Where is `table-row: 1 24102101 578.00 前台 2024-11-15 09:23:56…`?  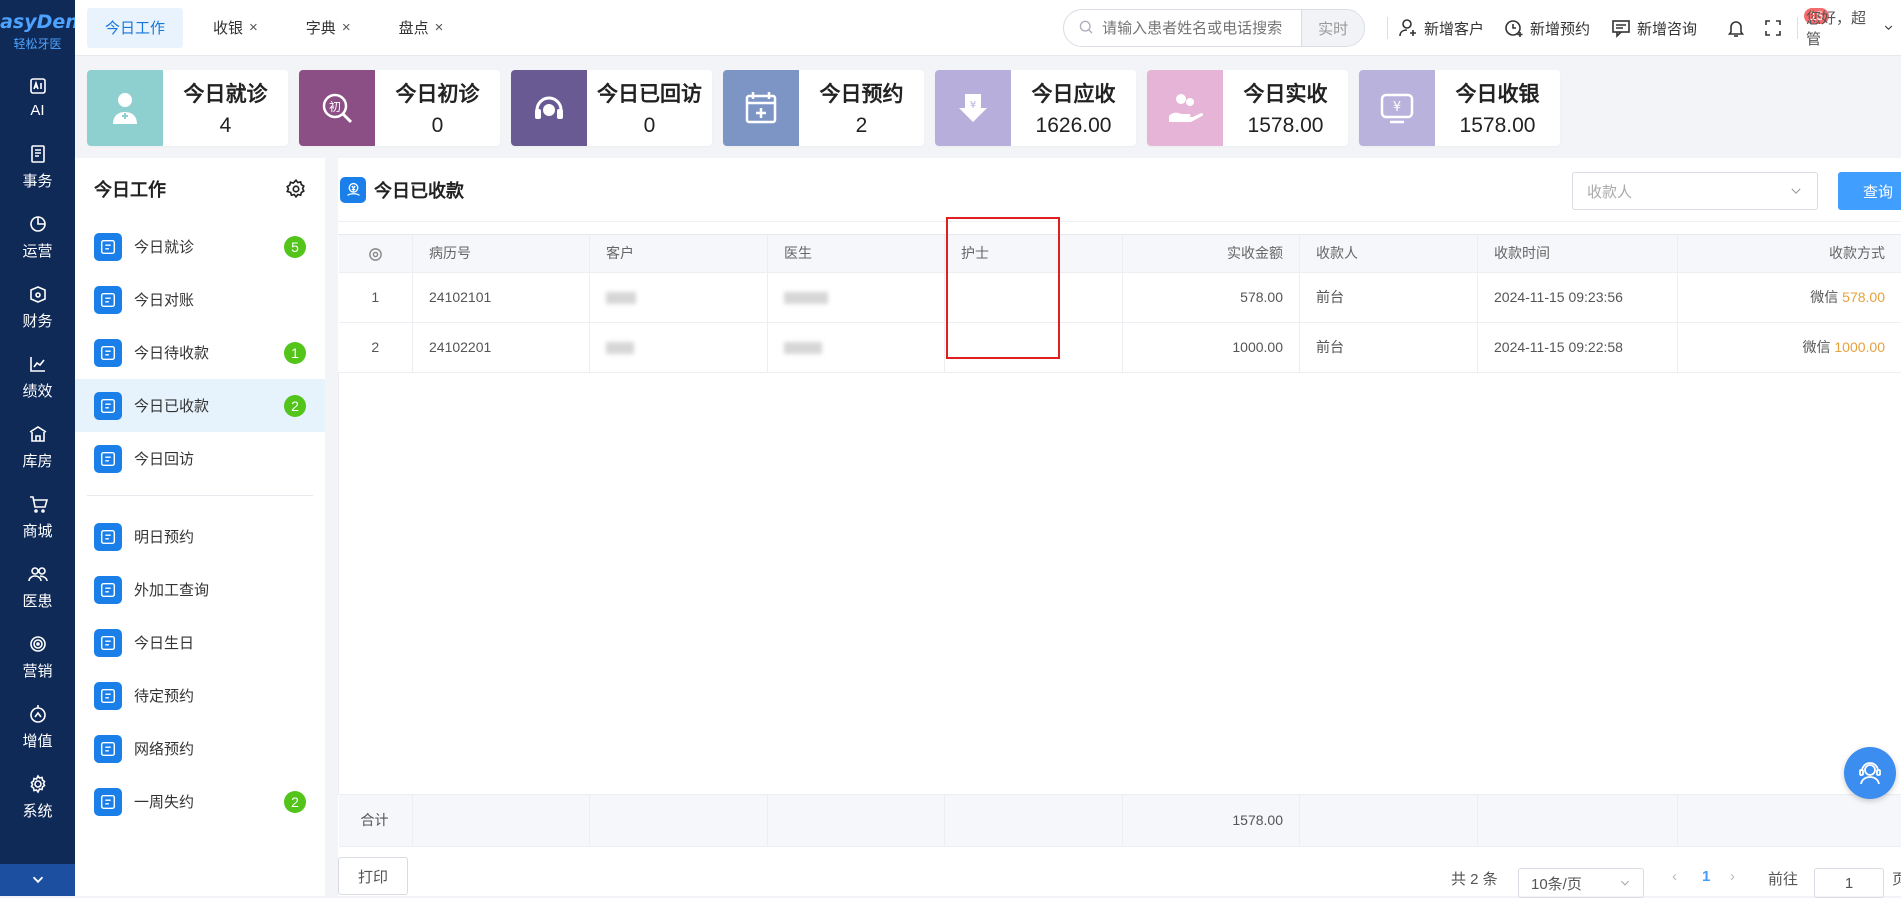 table-row: 1 24102101 578.00 前台 2024-11-15 09:23:56… is located at coordinates (1120, 297).